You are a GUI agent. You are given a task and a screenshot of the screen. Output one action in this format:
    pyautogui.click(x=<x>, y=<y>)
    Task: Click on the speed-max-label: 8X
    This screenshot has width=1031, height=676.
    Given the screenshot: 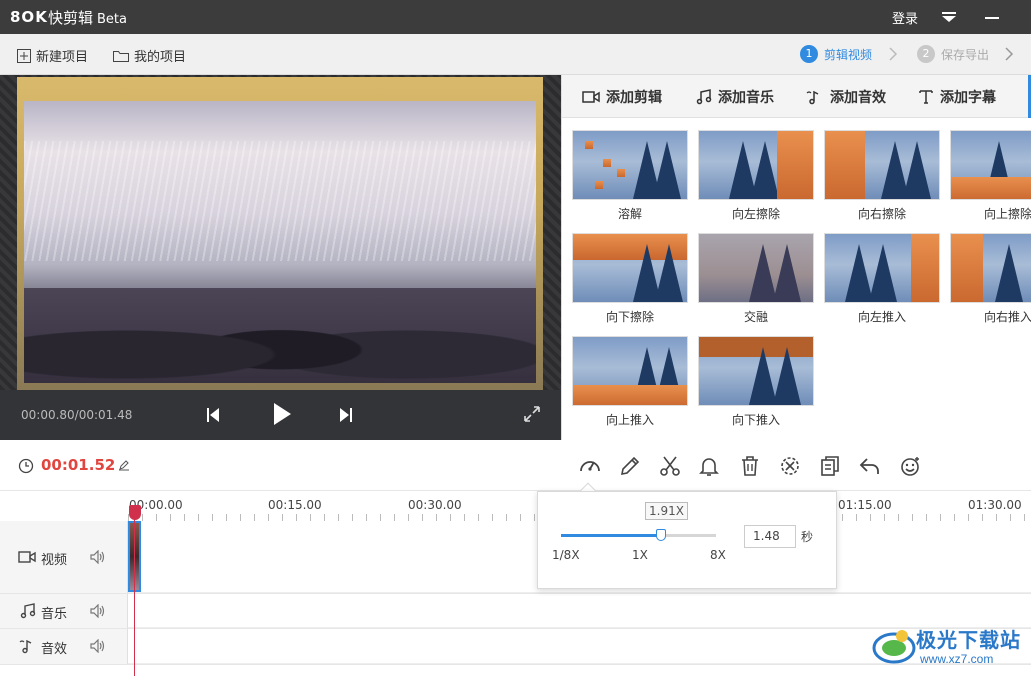 What is the action you would take?
    pyautogui.click(x=718, y=555)
    